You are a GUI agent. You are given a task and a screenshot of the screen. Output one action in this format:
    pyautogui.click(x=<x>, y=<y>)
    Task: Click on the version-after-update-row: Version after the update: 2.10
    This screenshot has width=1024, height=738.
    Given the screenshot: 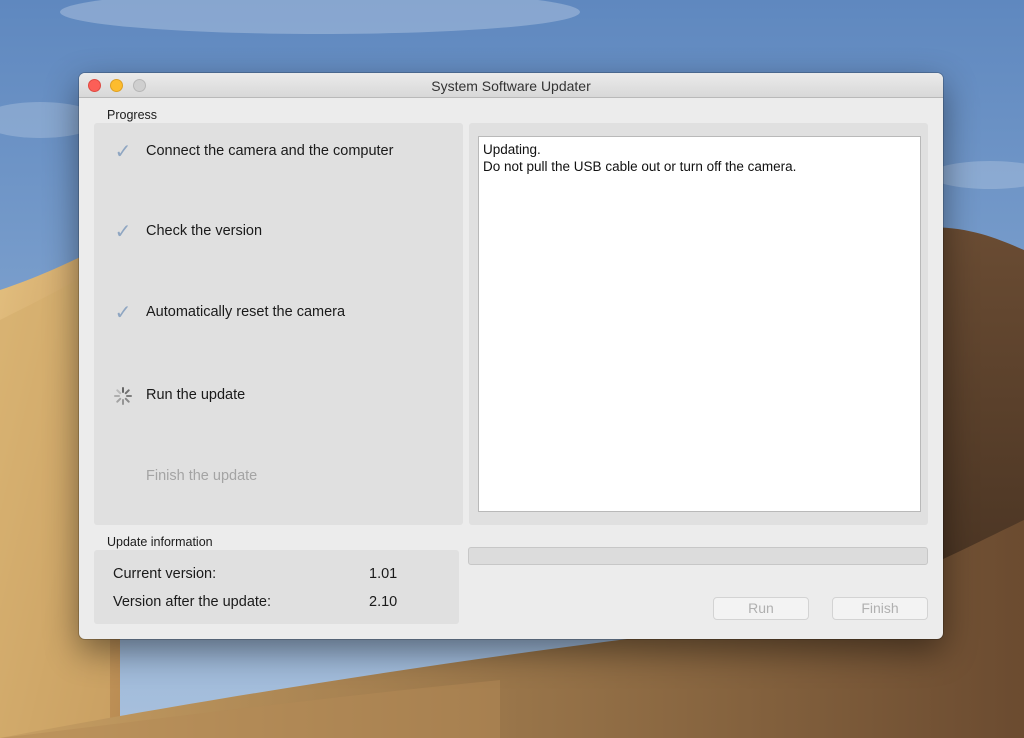 What is the action you would take?
    pyautogui.click(x=263, y=604)
    